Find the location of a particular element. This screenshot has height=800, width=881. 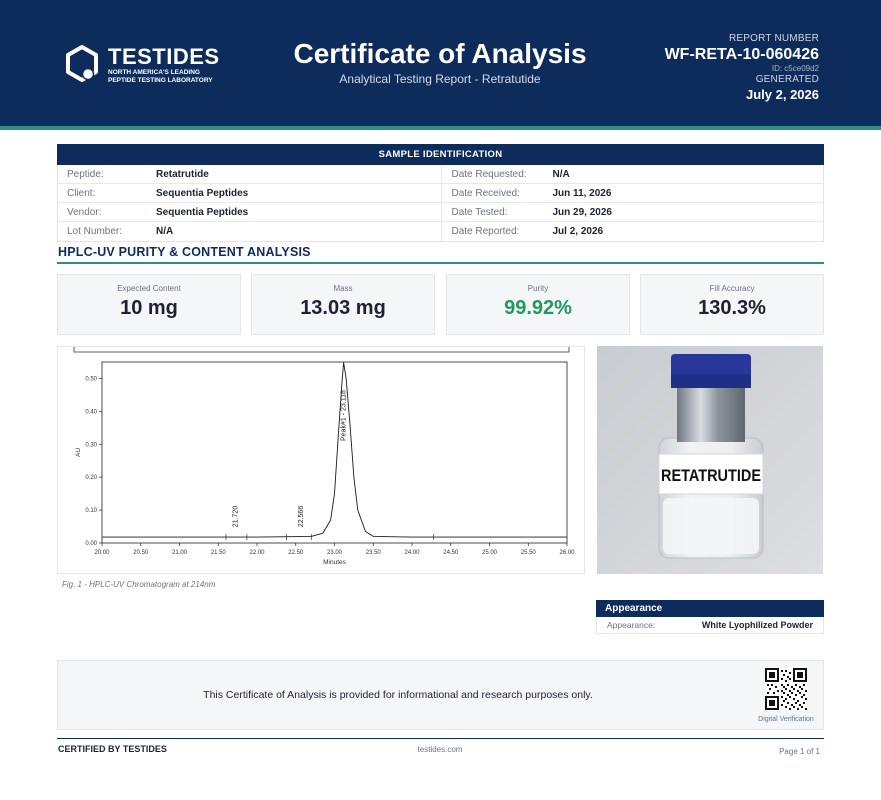

digital-verification-label: Digital Verification is located at coordinates (786, 719).